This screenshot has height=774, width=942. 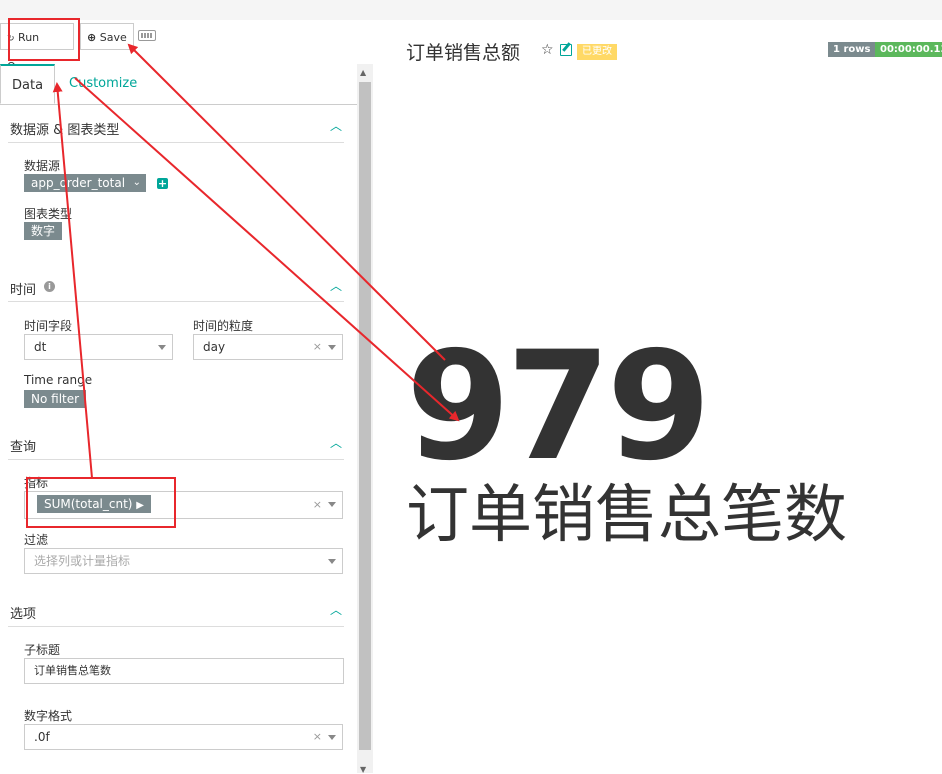 I want to click on panel-tabs: Data Customize, so click(x=178, y=84).